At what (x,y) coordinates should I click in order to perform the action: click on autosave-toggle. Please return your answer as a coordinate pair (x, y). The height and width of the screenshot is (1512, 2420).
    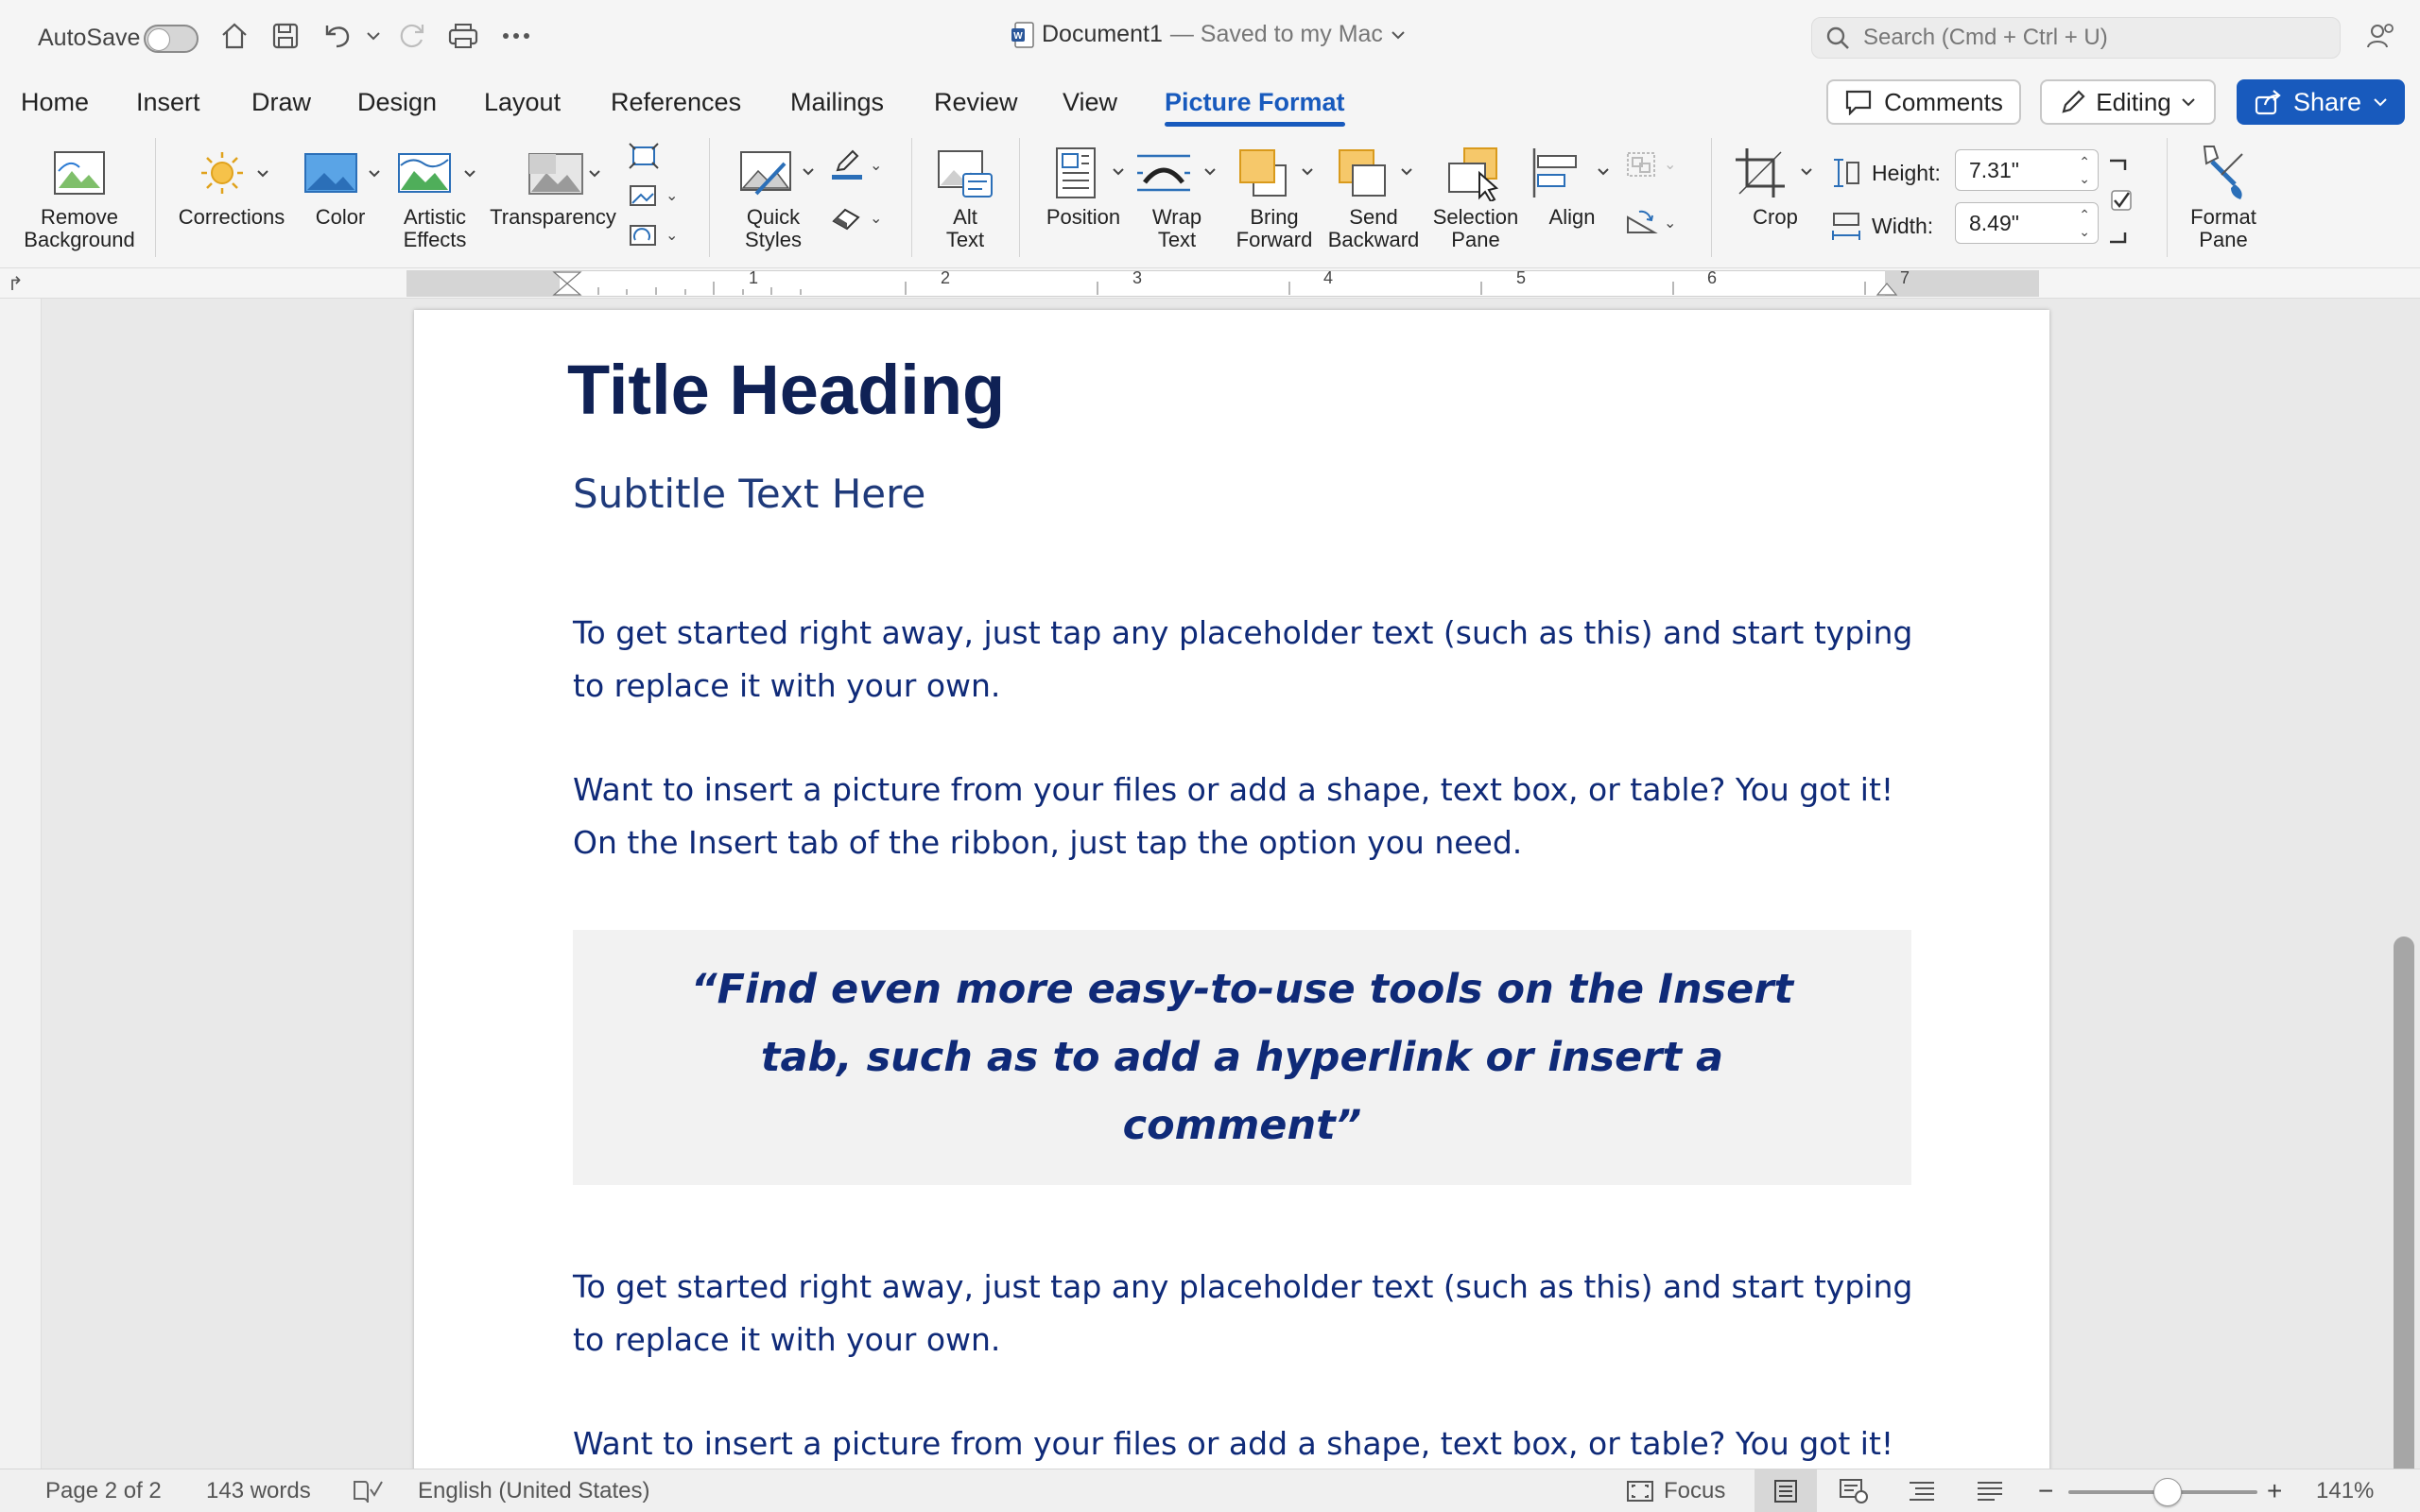
    Looking at the image, I should click on (171, 39).